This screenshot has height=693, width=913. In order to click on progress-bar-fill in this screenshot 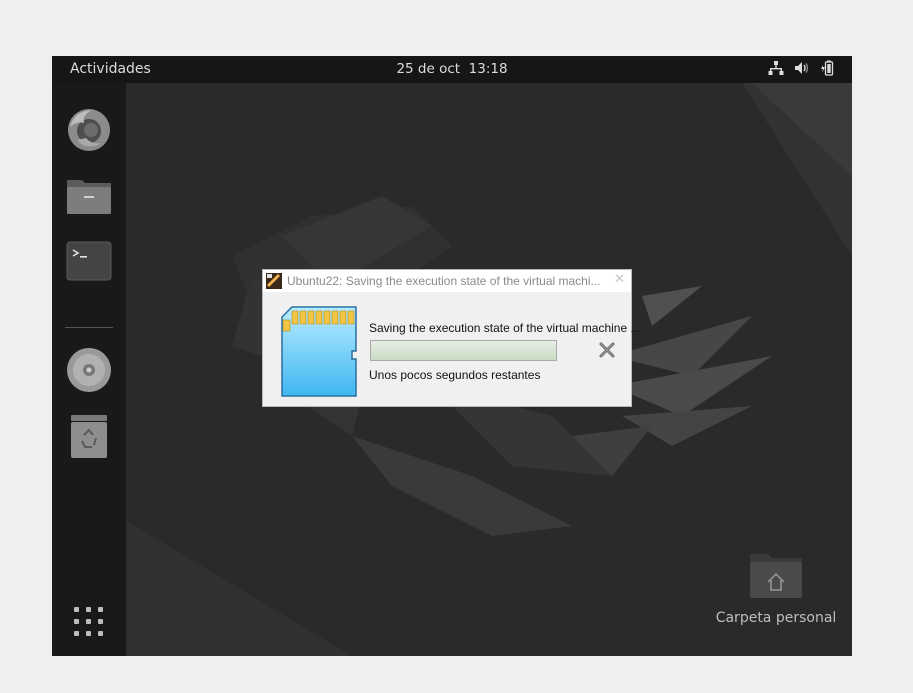, I will do `click(463, 350)`.